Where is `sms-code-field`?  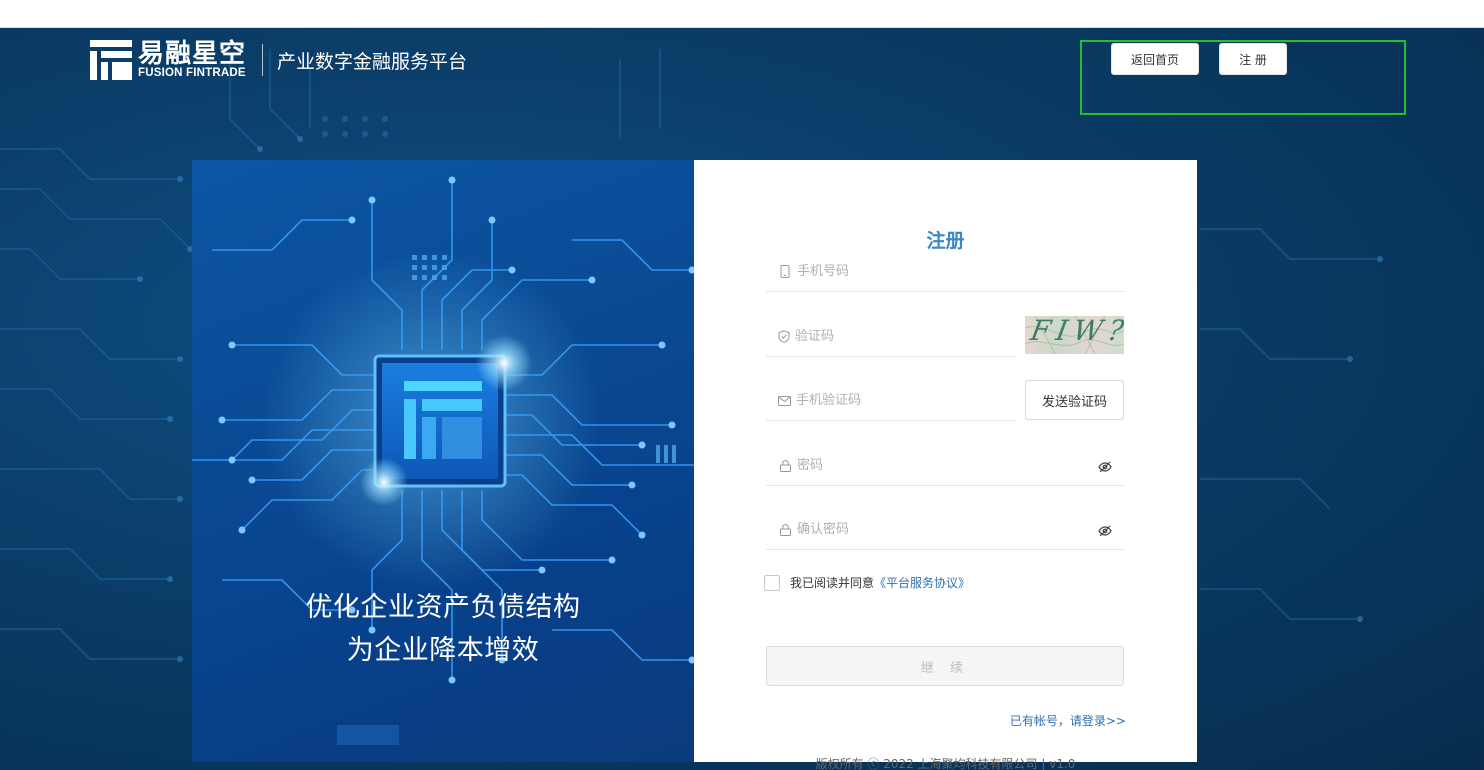
sms-code-field is located at coordinates (891, 401).